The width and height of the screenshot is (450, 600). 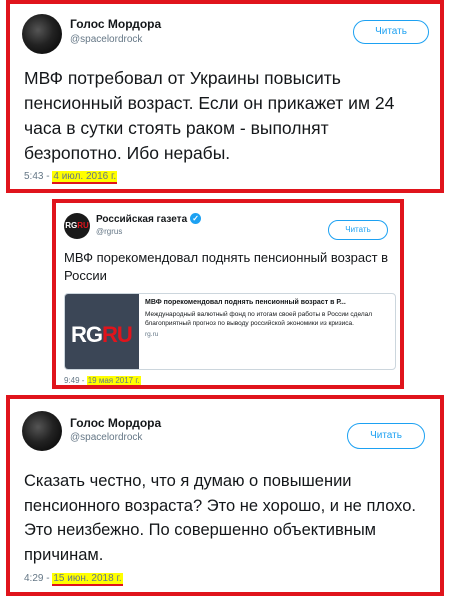 I want to click on rgru-logo: RGRU, so click(x=102, y=335).